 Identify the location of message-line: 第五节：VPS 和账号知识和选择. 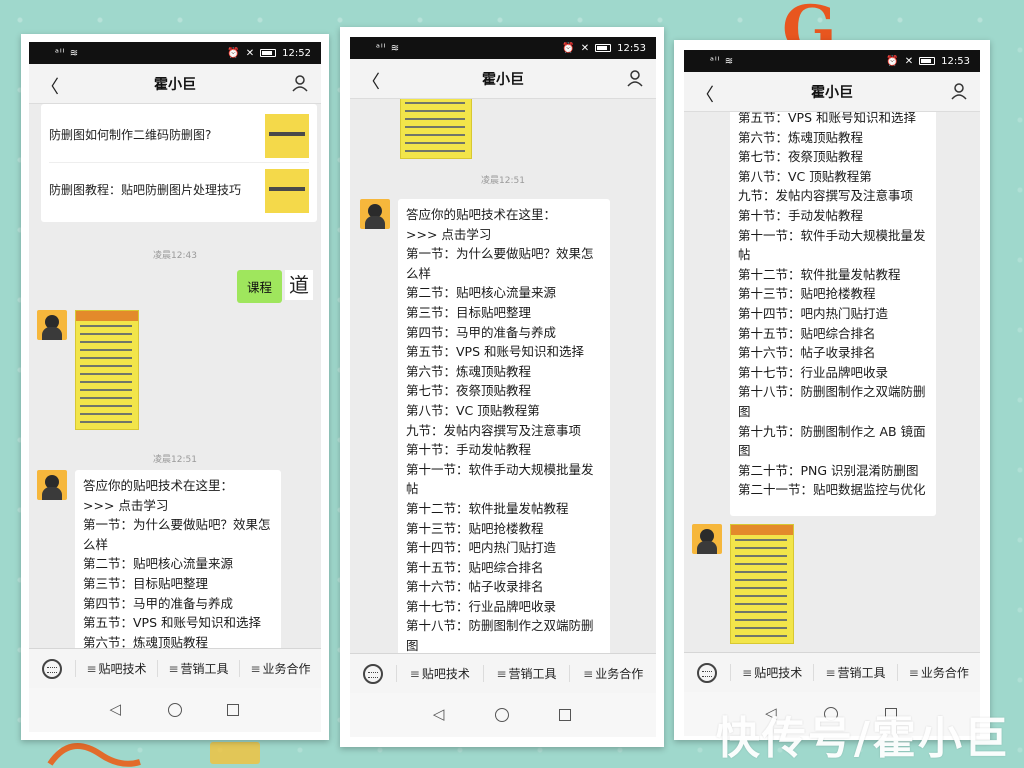
(495, 352).